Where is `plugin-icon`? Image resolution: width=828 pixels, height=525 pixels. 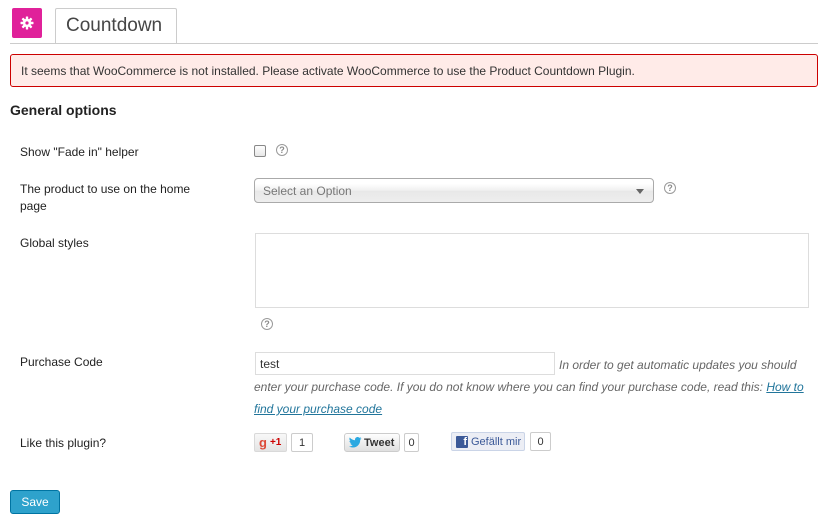 plugin-icon is located at coordinates (27, 23).